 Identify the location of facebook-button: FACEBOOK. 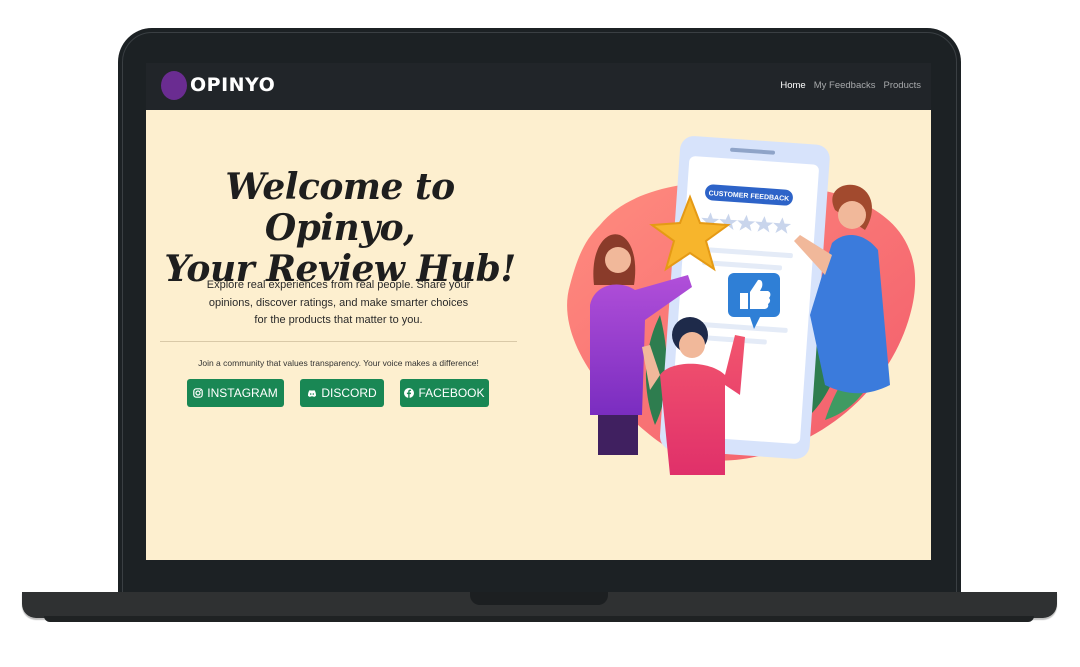
(444, 393).